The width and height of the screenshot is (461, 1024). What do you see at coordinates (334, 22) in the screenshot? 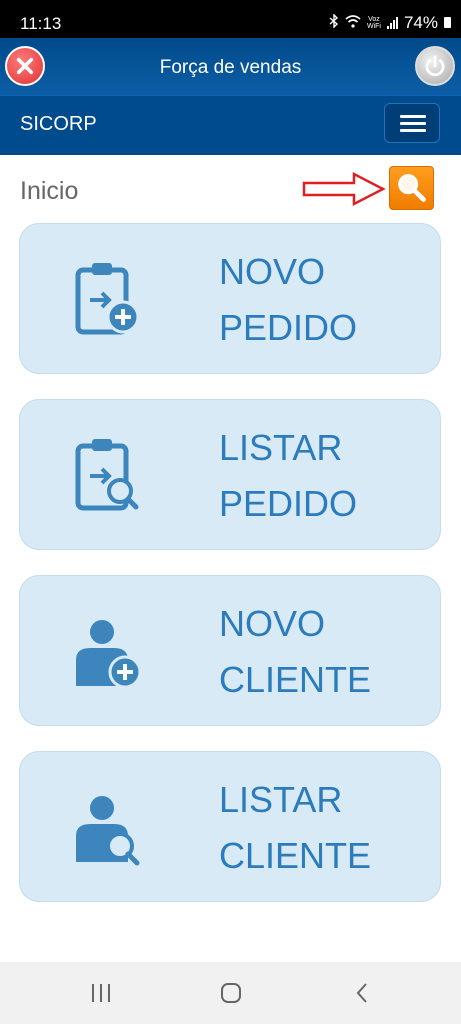
I see `bluetooth-icon` at bounding box center [334, 22].